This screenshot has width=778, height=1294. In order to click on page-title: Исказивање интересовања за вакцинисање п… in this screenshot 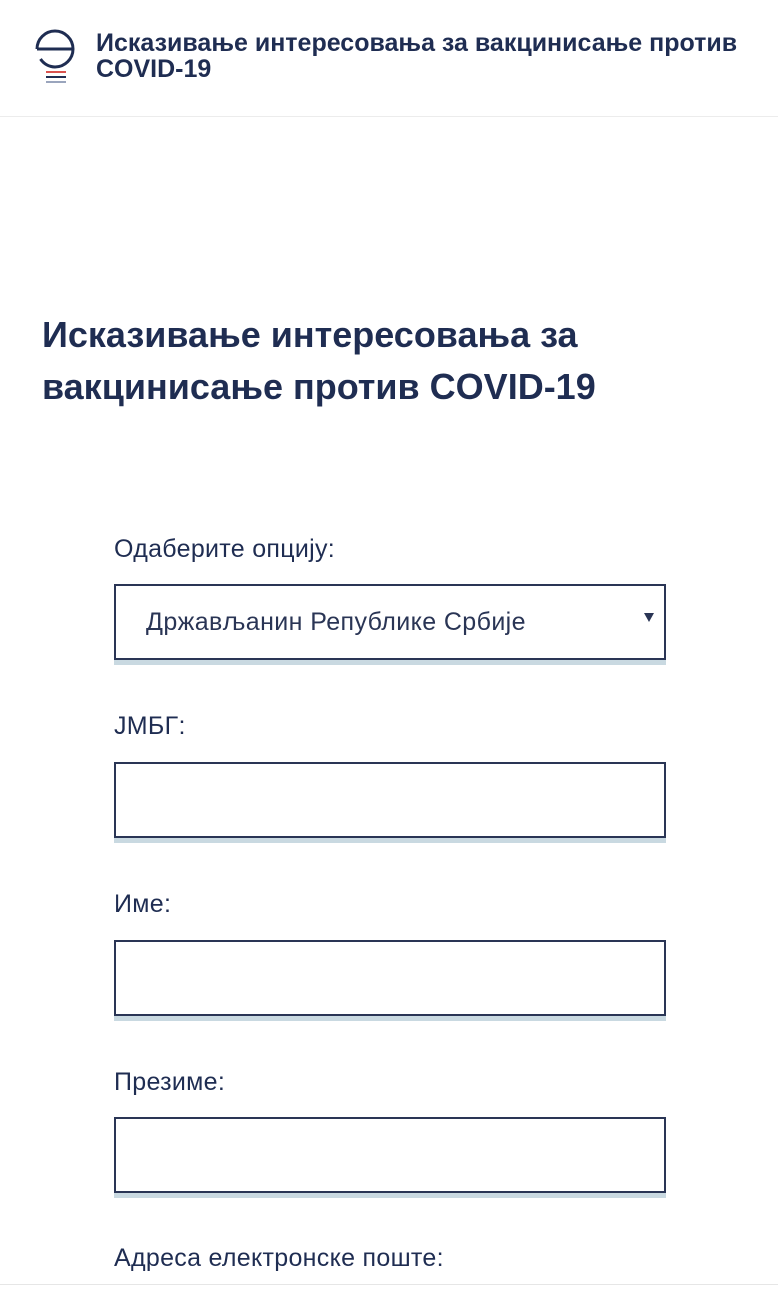, I will do `click(319, 360)`.